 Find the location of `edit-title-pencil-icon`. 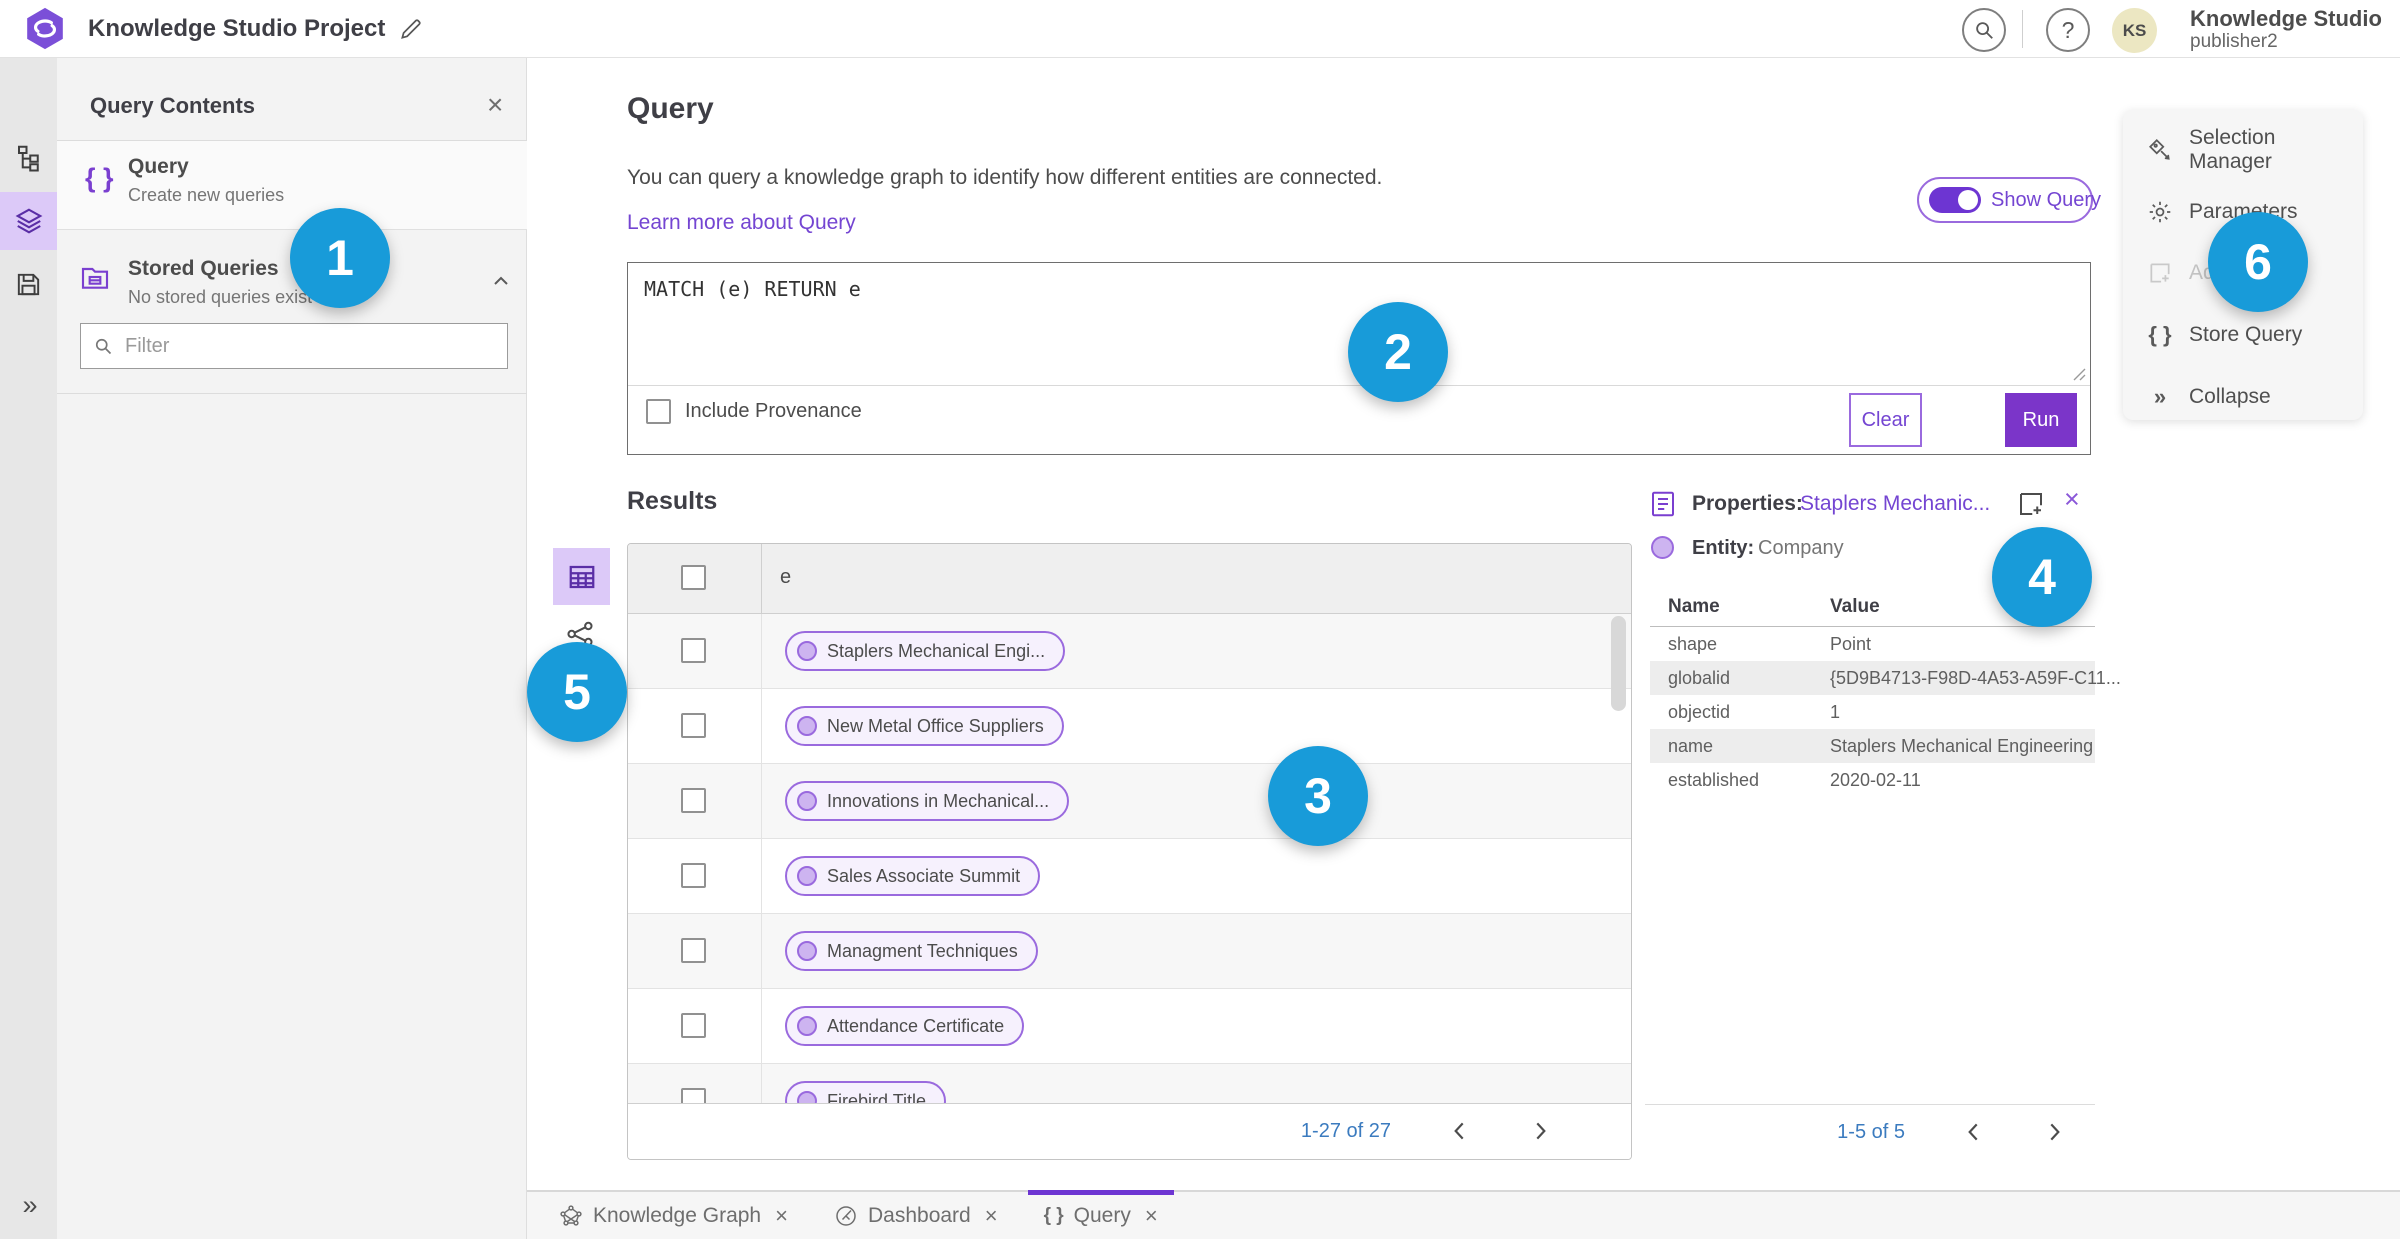

edit-title-pencil-icon is located at coordinates (411, 29).